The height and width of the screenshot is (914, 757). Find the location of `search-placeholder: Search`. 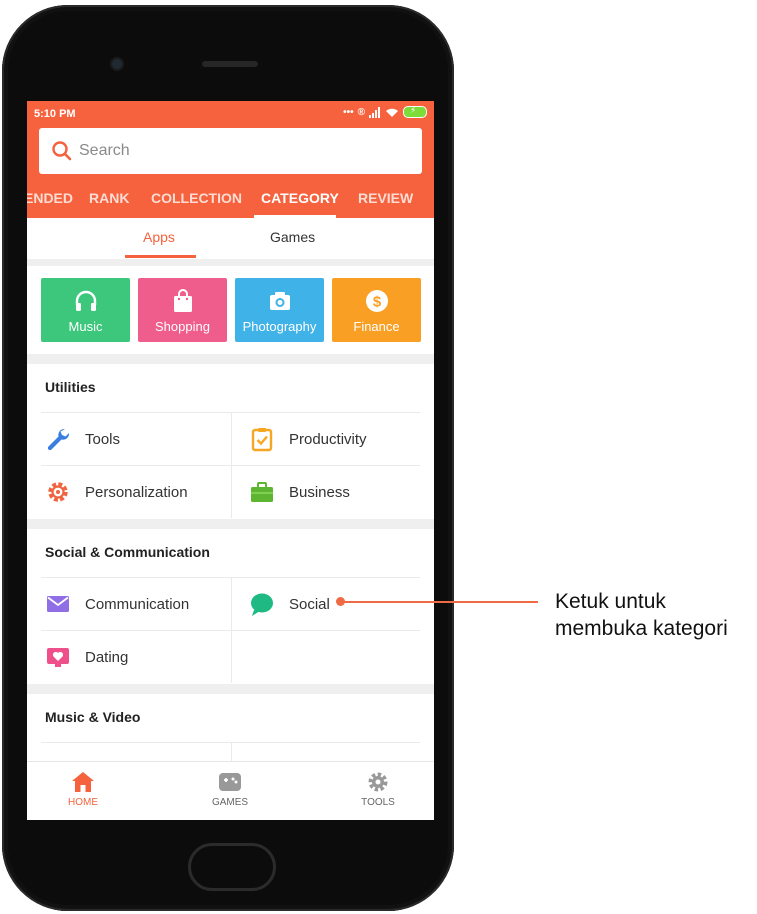

search-placeholder: Search is located at coordinates (104, 150).